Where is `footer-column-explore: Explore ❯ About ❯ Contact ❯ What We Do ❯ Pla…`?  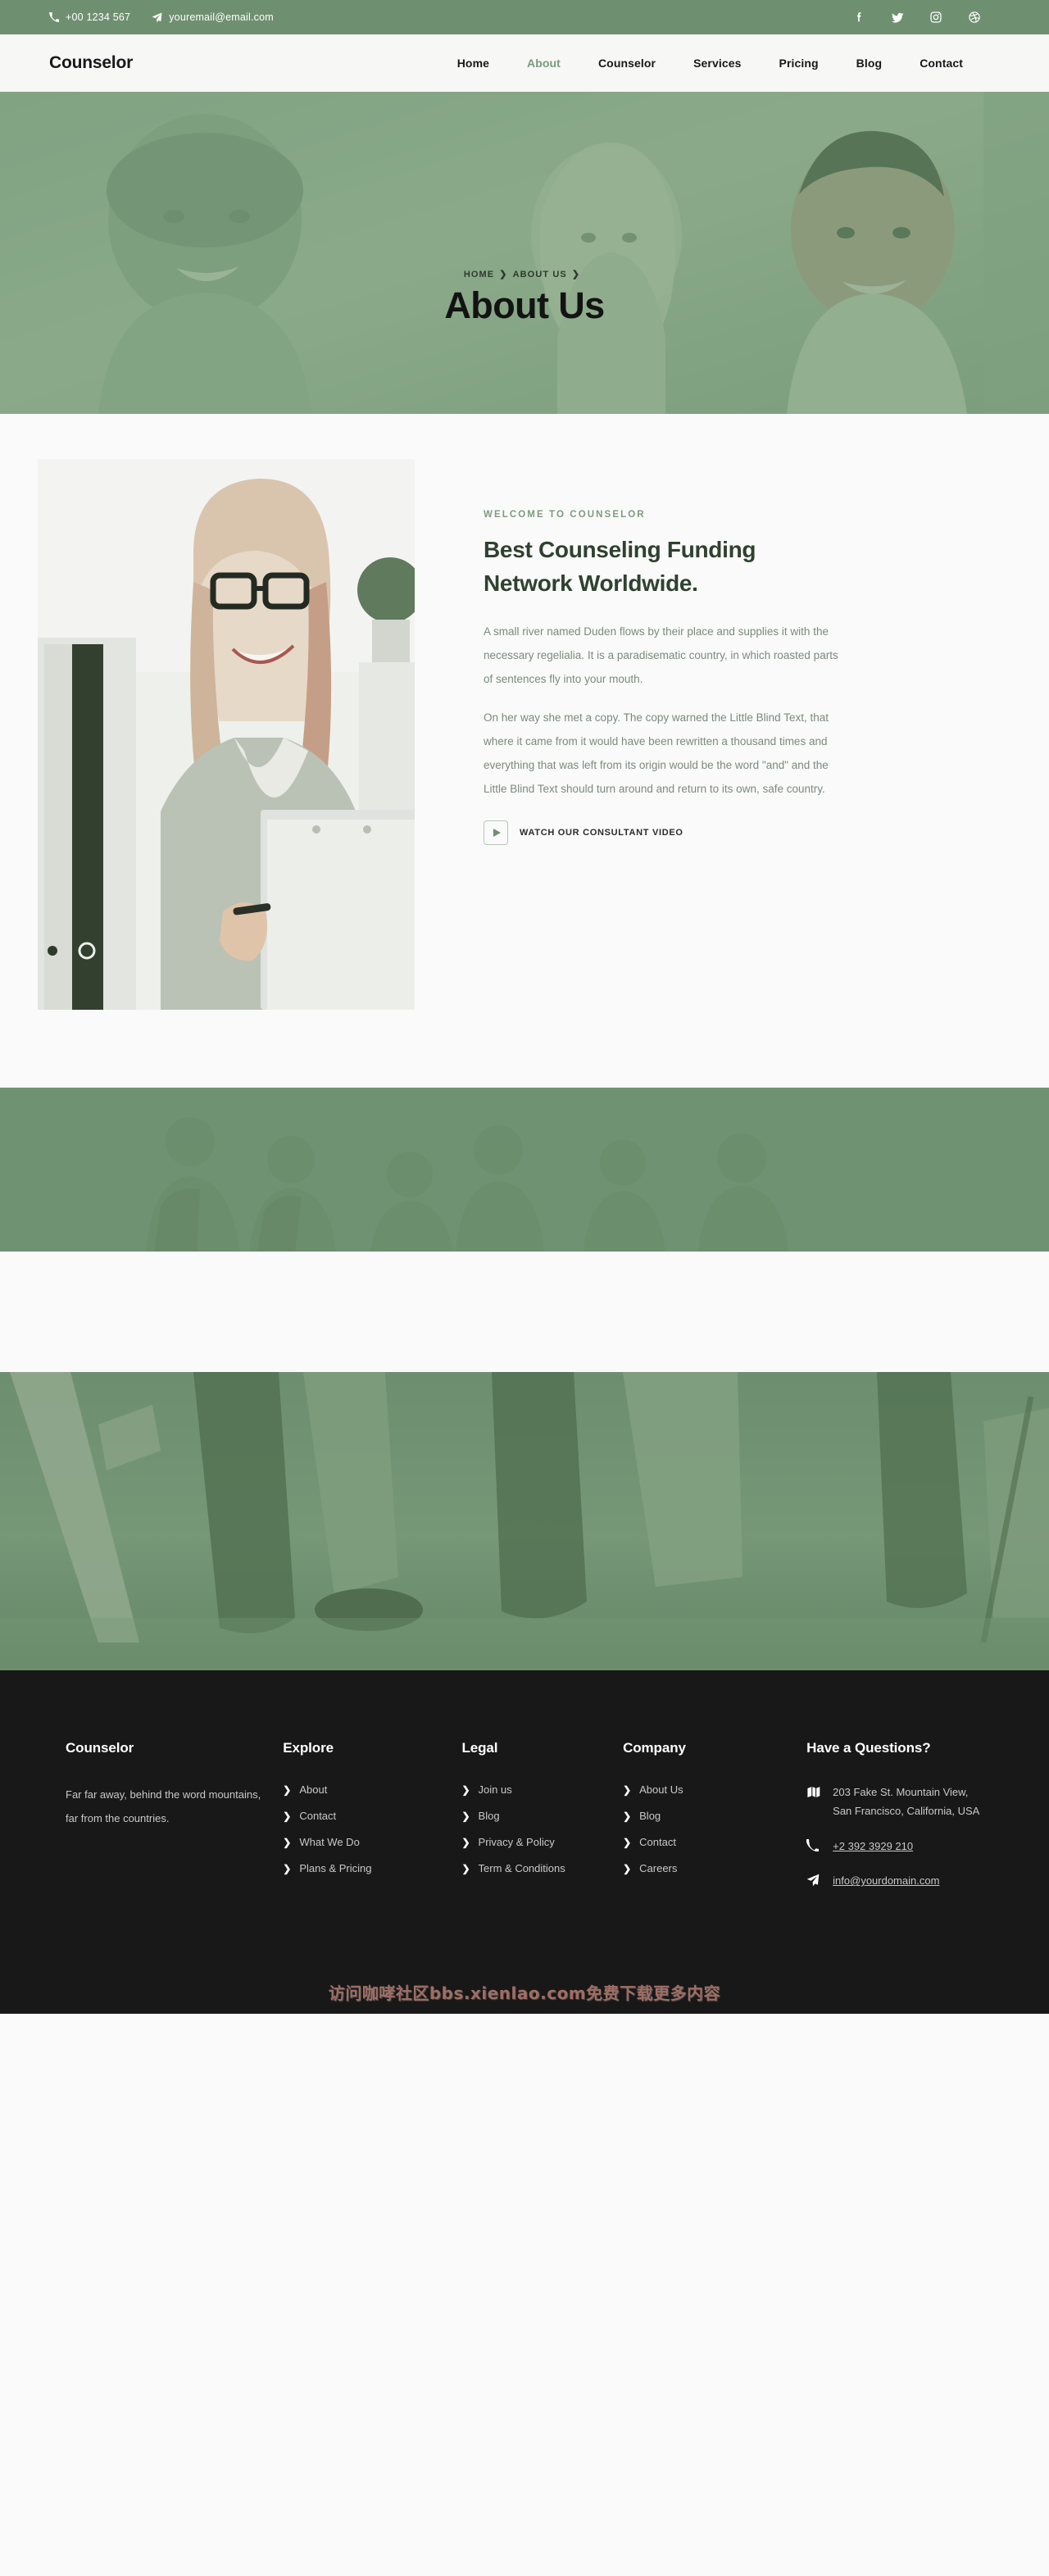 footer-column-explore: Explore ❯ About ❯ Contact ❯ What We Do ❯ Pla… is located at coordinates (372, 1823).